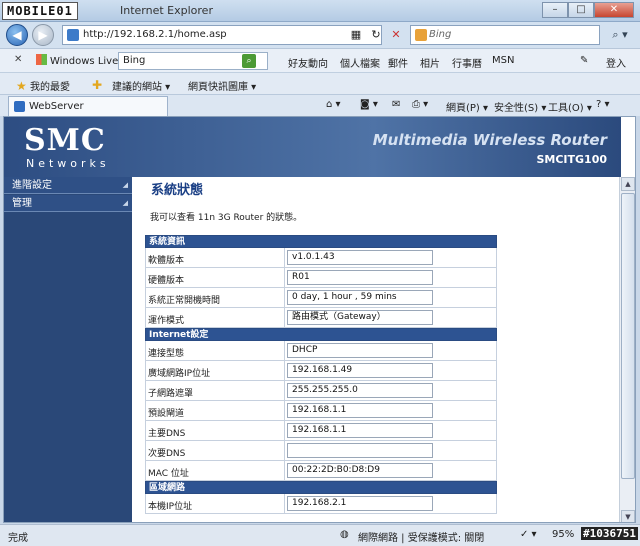 The width and height of the screenshot is (640, 546). Describe the element at coordinates (166, 10) in the screenshot. I see `window-title: Internet Explorer` at that location.